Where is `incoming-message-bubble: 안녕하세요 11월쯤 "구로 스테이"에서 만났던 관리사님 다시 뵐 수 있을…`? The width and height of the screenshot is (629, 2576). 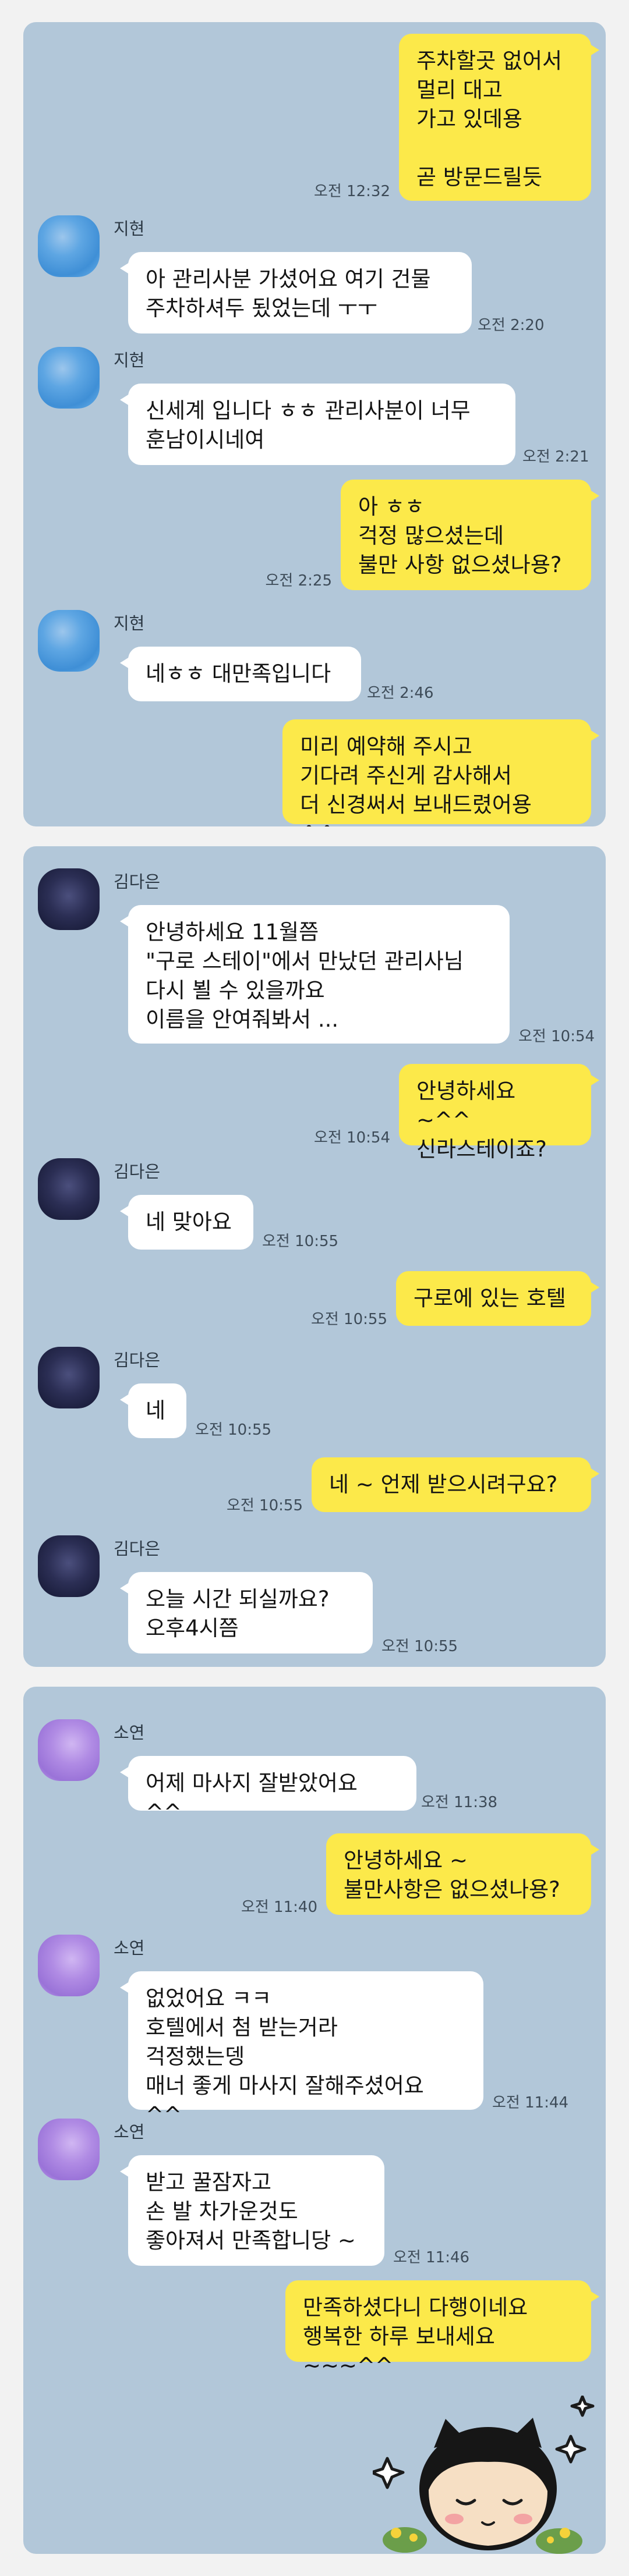 incoming-message-bubble: 안녕하세요 11월쯤 "구로 스테이"에서 만났던 관리사님 다시 뵐 수 있을… is located at coordinates (315, 975).